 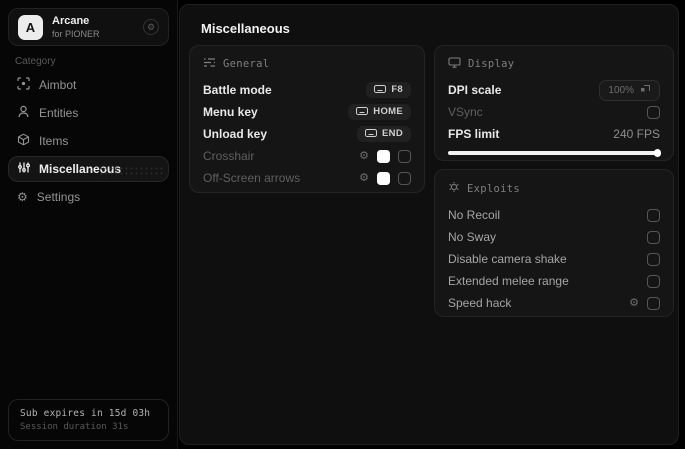 What do you see at coordinates (404, 178) in the screenshot?
I see `offscreen-checkbox` at bounding box center [404, 178].